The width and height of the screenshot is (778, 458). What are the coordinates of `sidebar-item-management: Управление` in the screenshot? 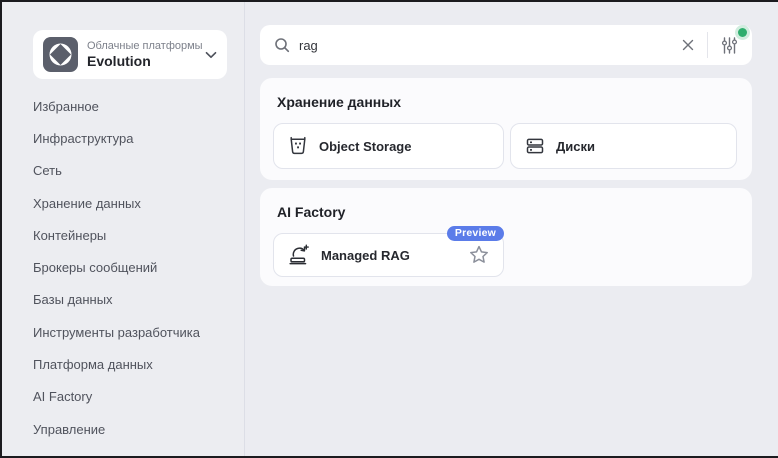 It's located at (123, 429).